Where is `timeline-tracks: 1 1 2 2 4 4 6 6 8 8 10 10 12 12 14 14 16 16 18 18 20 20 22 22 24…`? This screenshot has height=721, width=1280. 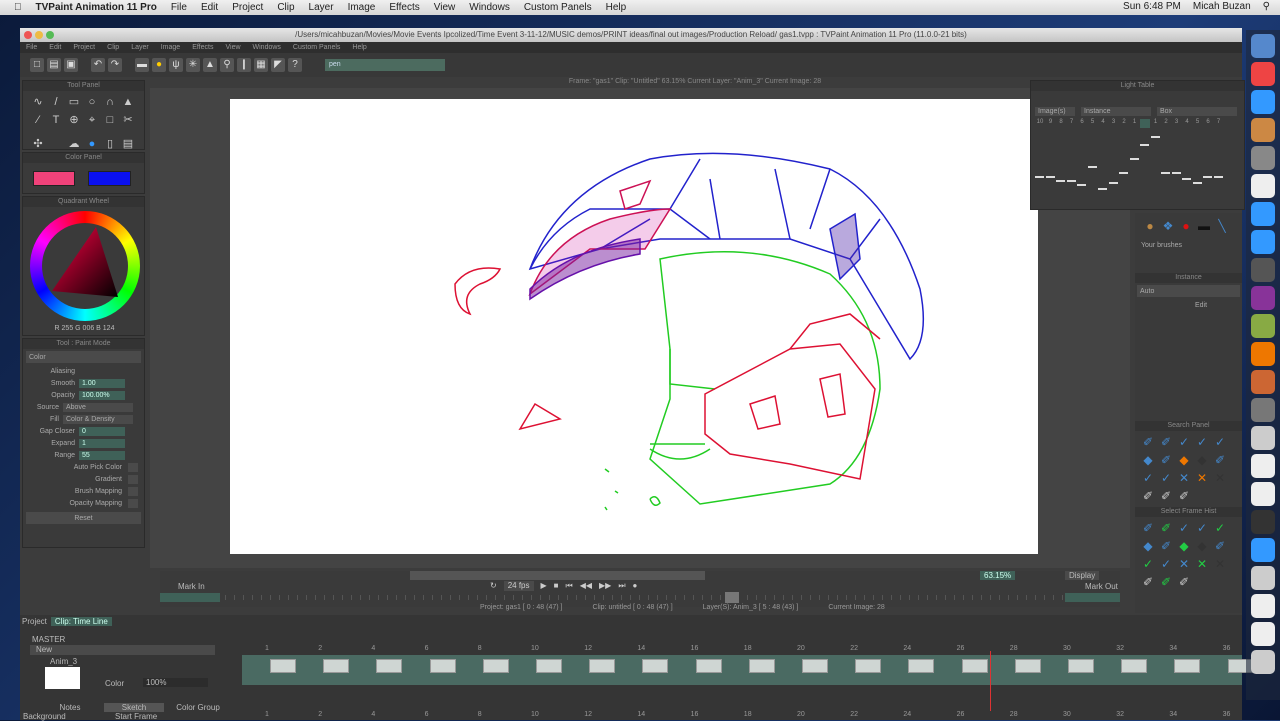
timeline-tracks: 1 1 2 2 4 4 6 6 8 8 10 10 12 12 14 14 16 16 18 18 20 20 22 22 24… is located at coordinates (737, 667).